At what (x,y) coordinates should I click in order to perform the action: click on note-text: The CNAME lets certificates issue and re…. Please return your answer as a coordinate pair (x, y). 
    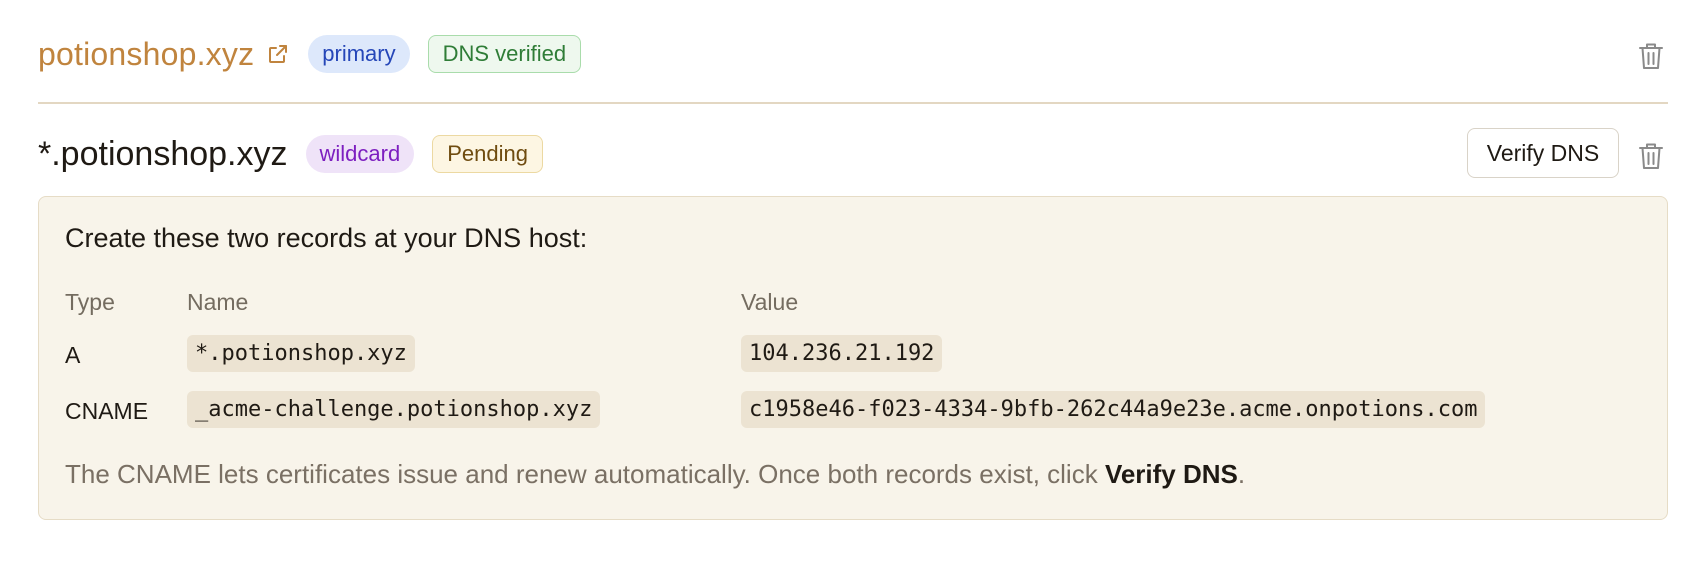
    Looking at the image, I should click on (585, 474).